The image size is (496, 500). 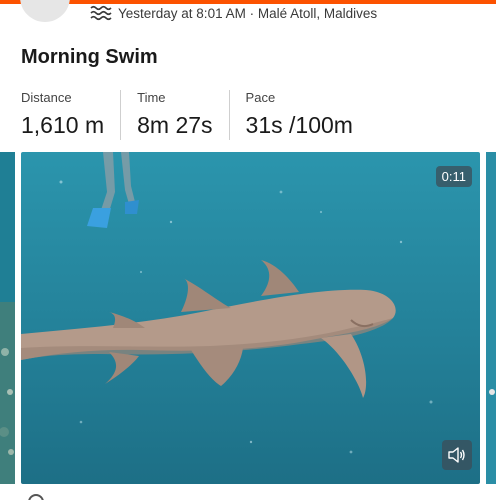 I want to click on stat-value: 1,610 m, so click(x=63, y=125).